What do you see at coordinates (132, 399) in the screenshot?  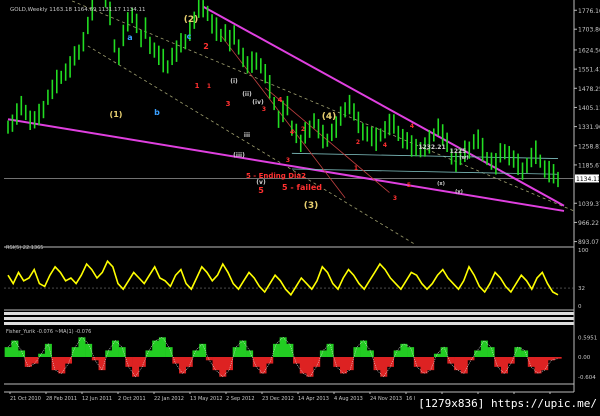 I see `x-axis-tick-label: 2 Oct 2011` at bounding box center [132, 399].